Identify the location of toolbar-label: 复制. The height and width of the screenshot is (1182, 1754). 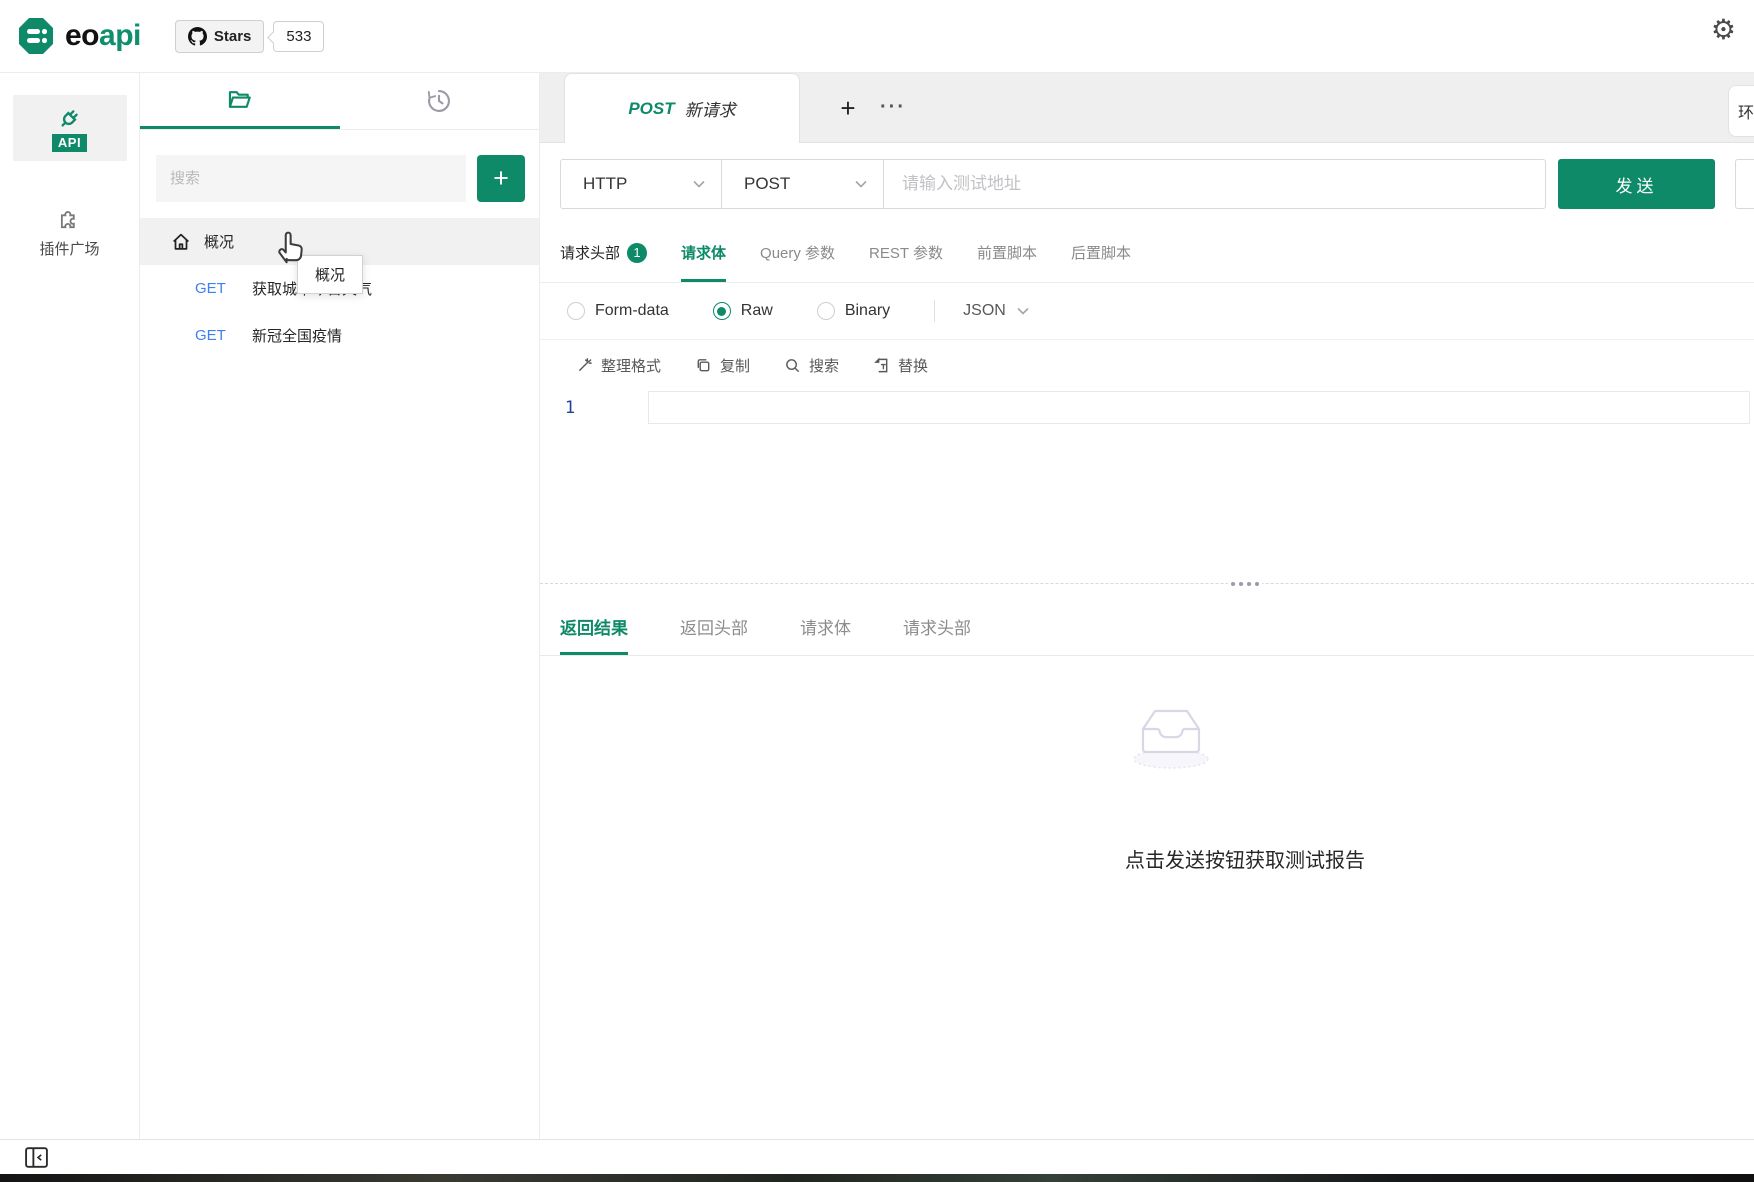
(735, 366).